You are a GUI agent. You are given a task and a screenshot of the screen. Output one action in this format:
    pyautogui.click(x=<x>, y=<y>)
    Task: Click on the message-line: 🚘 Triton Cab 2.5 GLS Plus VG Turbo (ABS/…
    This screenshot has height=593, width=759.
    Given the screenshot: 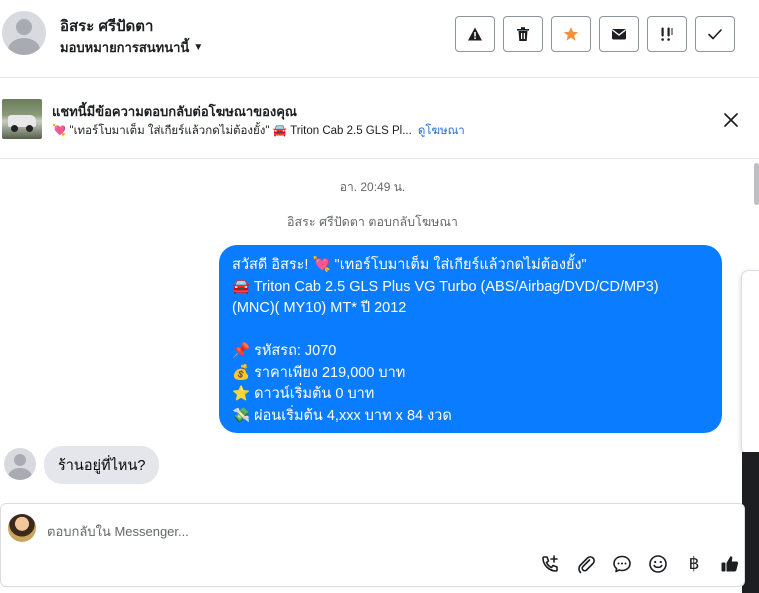 What is the action you would take?
    pyautogui.click(x=445, y=286)
    